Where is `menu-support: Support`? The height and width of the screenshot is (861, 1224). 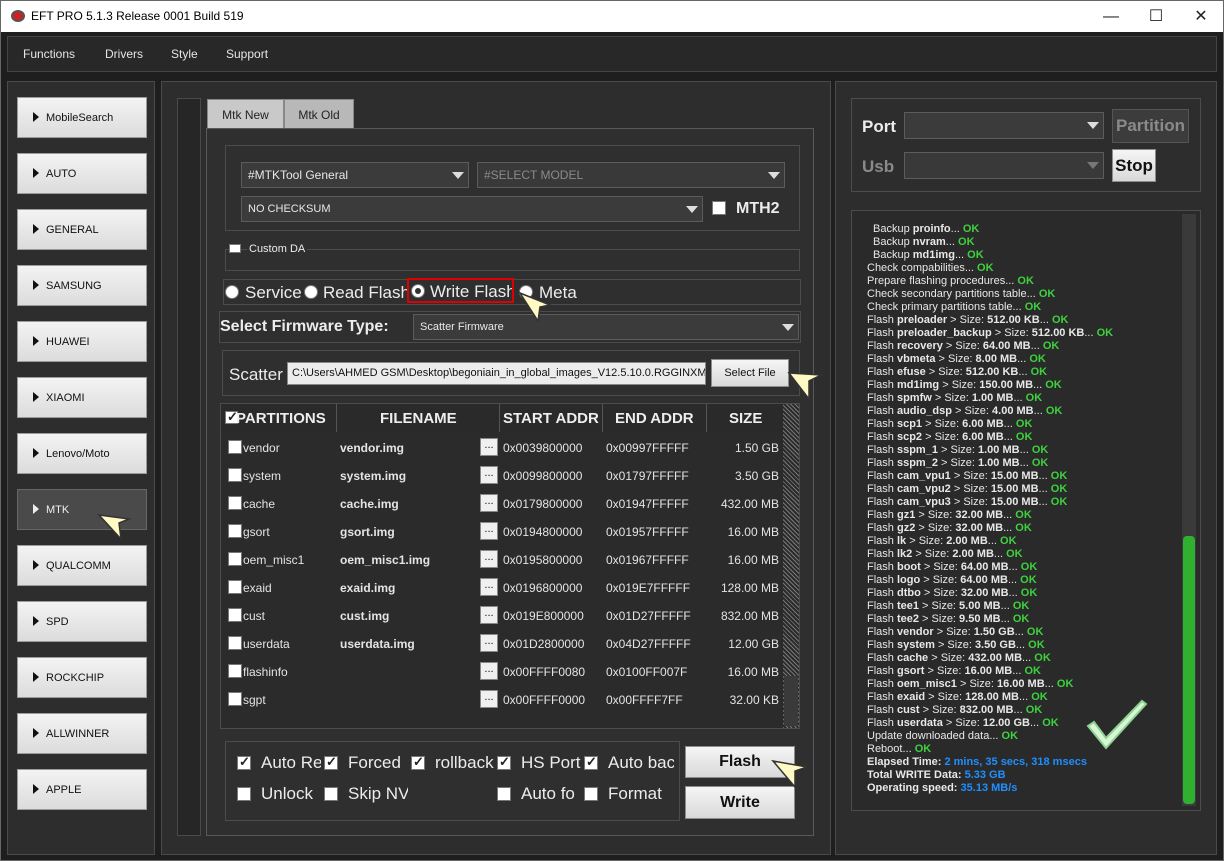 menu-support: Support is located at coordinates (247, 54).